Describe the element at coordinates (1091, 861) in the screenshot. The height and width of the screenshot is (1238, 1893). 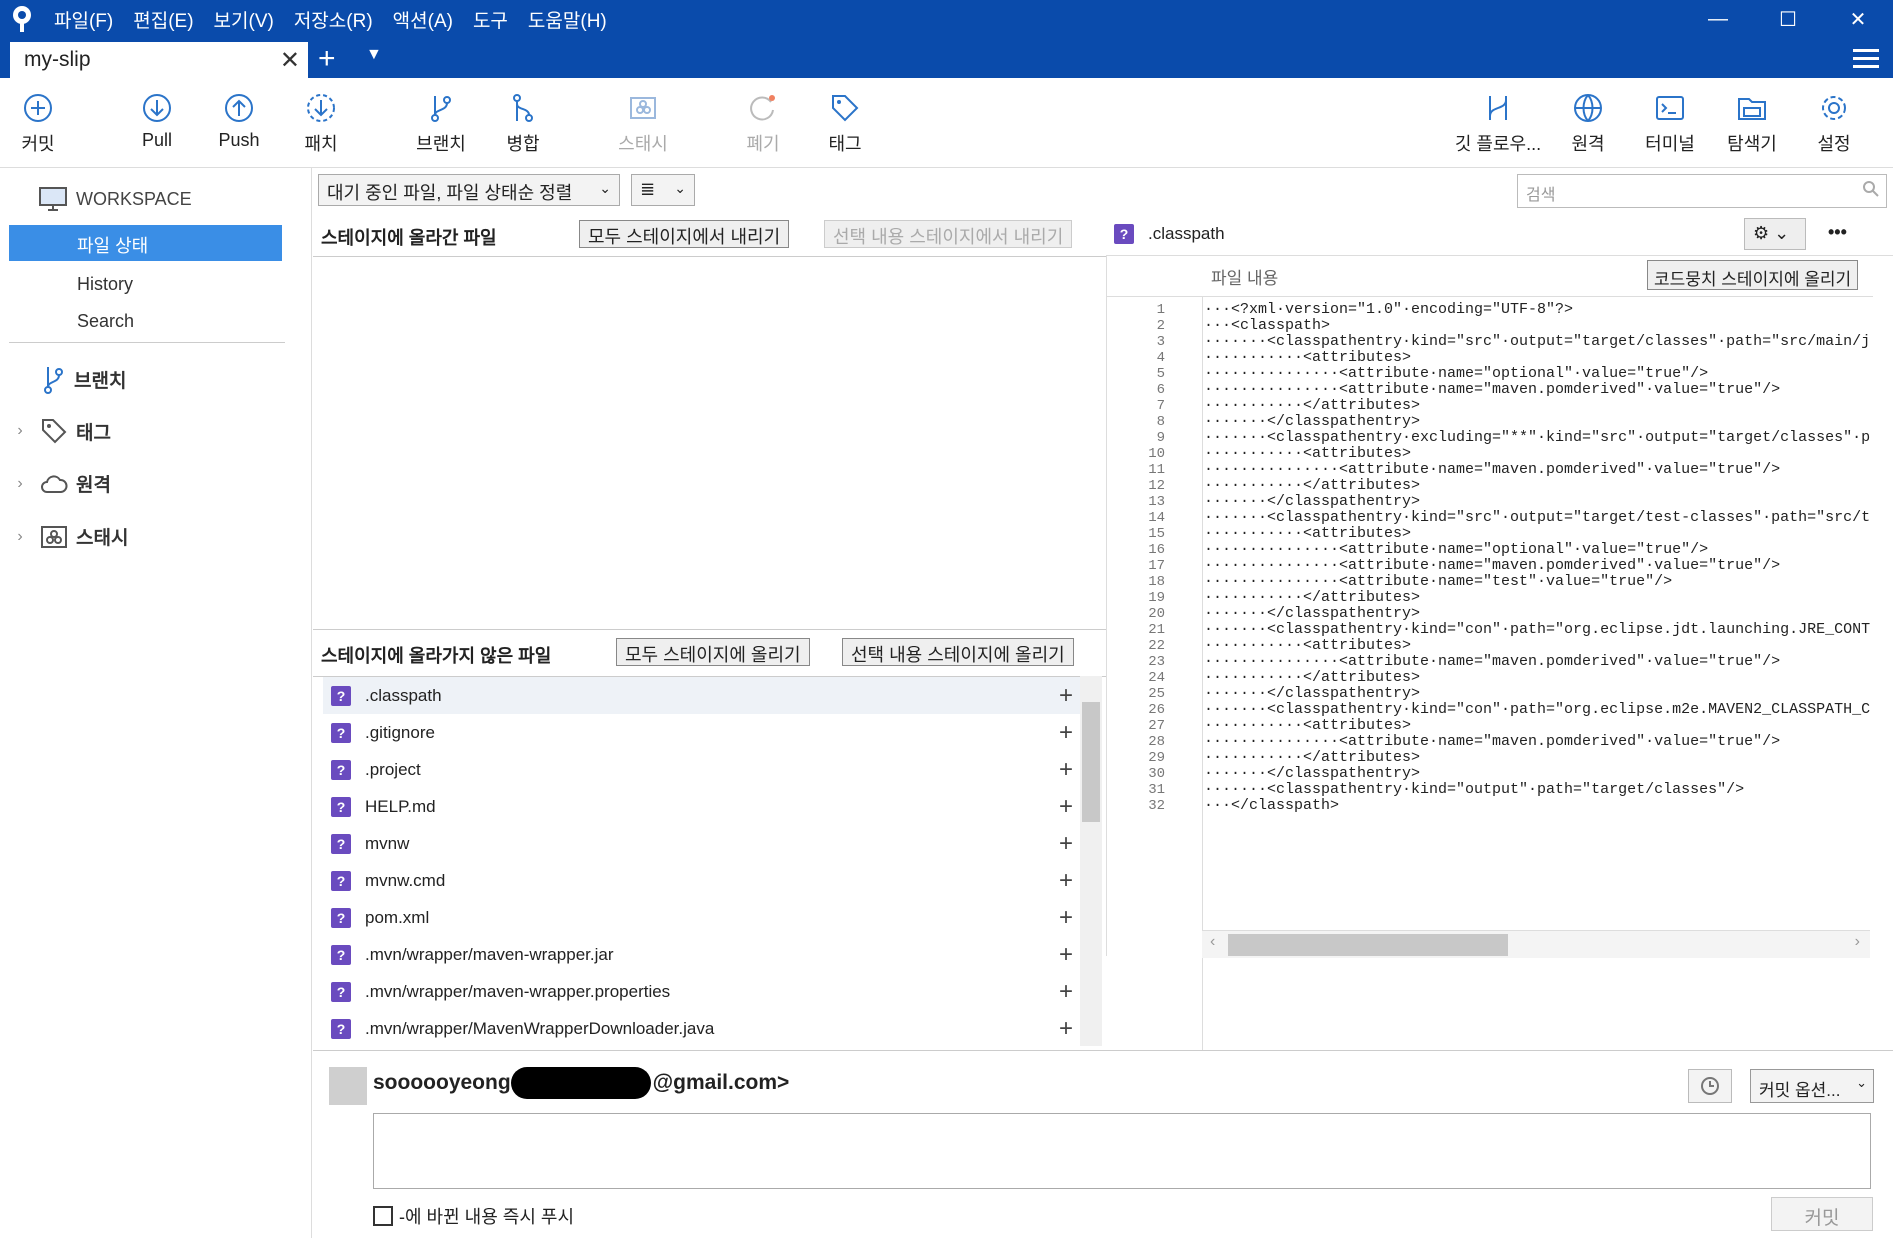
I see `file-list-scrollbar` at that location.